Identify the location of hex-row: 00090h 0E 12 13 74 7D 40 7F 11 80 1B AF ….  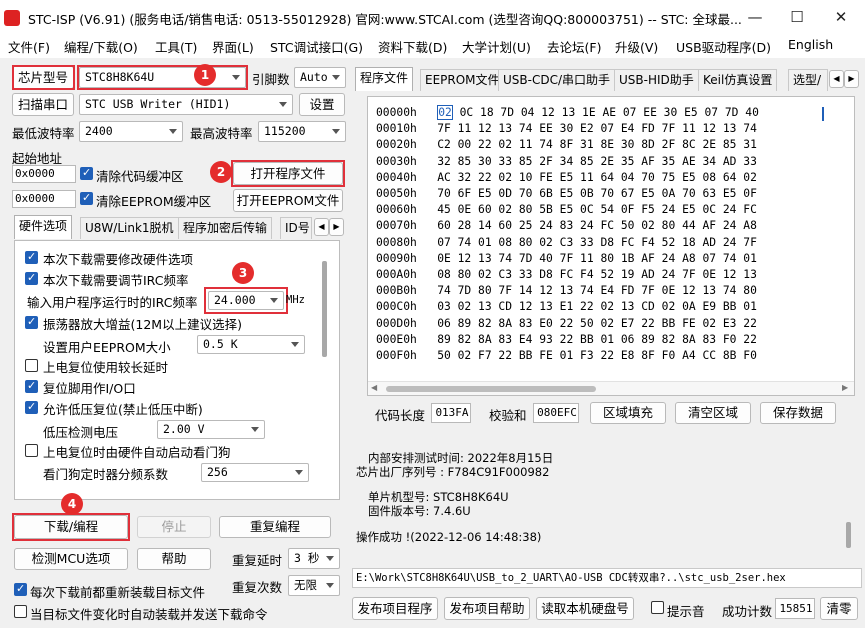
(566, 258).